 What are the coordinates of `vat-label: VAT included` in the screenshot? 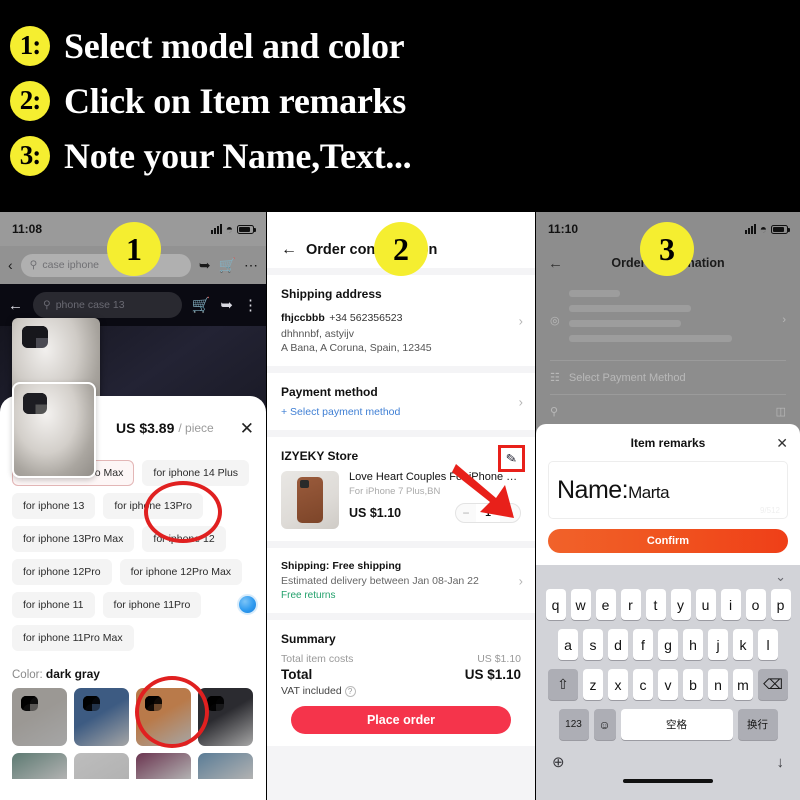 It's located at (311, 691).